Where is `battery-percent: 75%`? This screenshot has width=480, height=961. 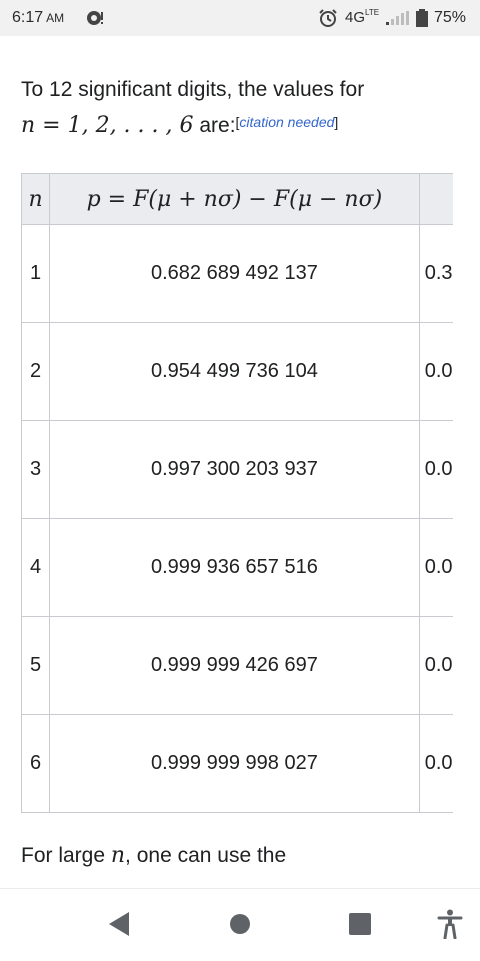
battery-percent: 75% is located at coordinates (450, 17).